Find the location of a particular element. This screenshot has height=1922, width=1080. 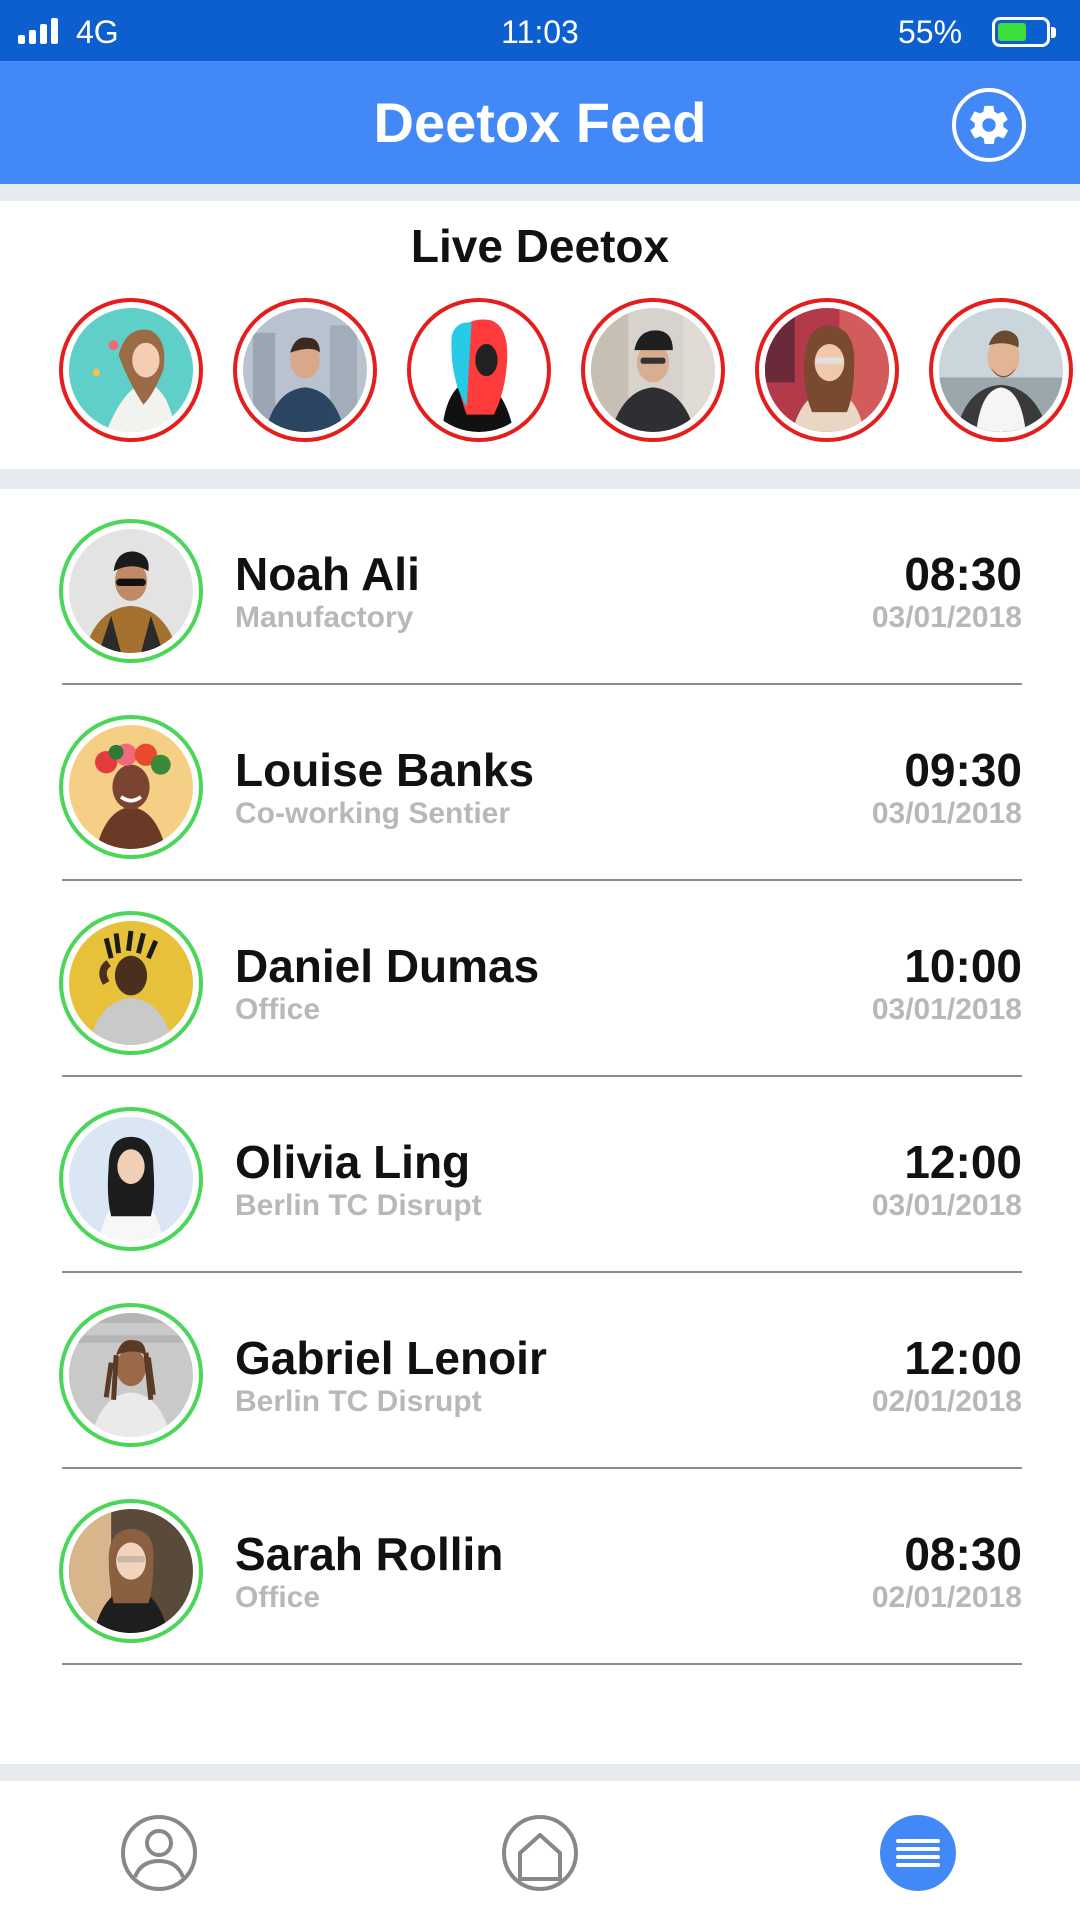

location-label: Co-working Sentier is located at coordinates (373, 813).